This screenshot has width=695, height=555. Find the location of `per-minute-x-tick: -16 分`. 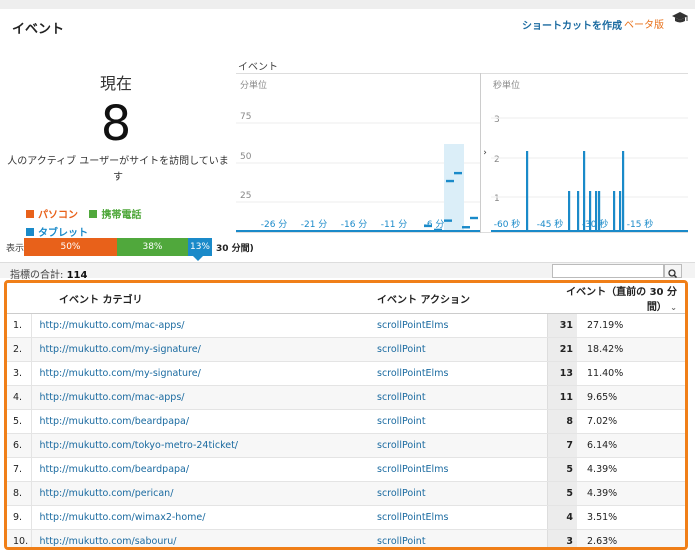

per-minute-x-tick: -16 分 is located at coordinates (354, 224).